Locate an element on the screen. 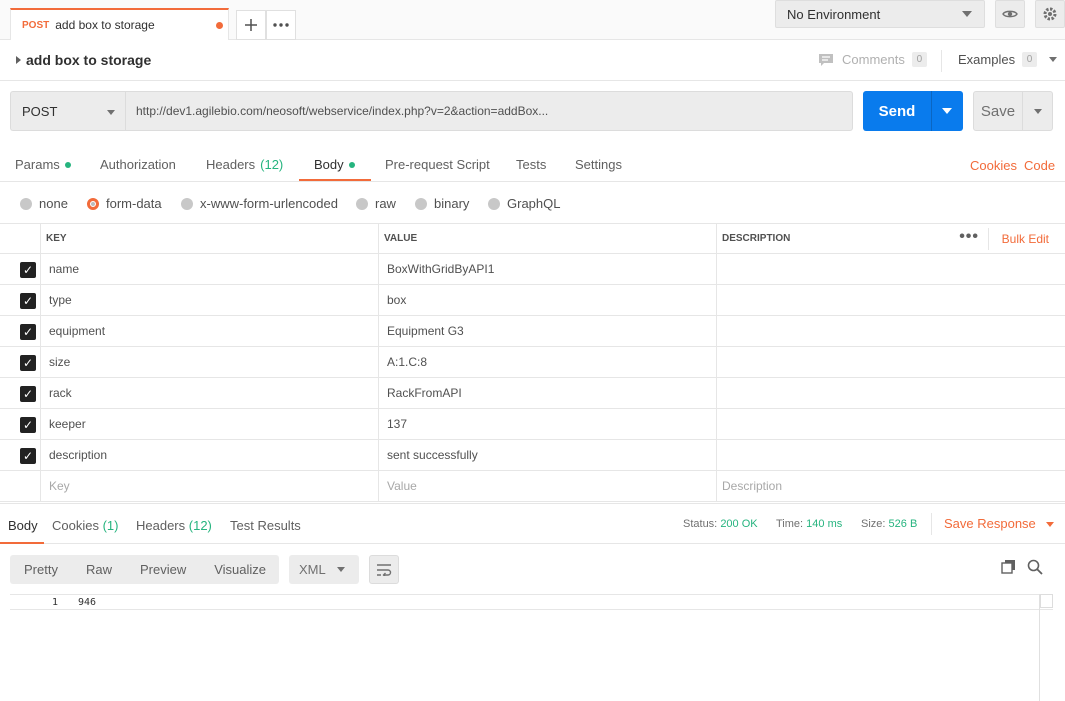 Image resolution: width=1065 pixels, height=701 pixels. tab-body: Body is located at coordinates (334, 164).